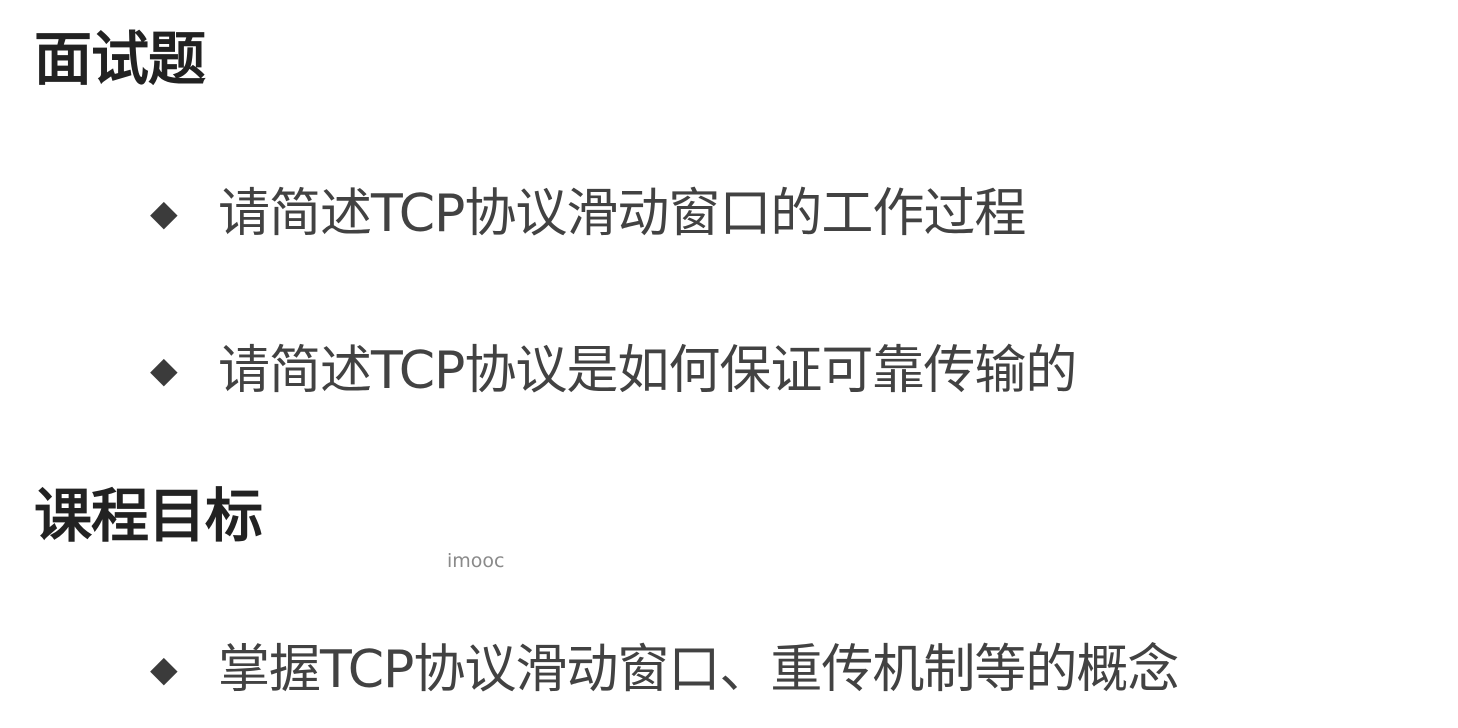  I want to click on list-item: ◆ 掌握TCP协议滑动窗口、重传机制等的概念, so click(664, 670).